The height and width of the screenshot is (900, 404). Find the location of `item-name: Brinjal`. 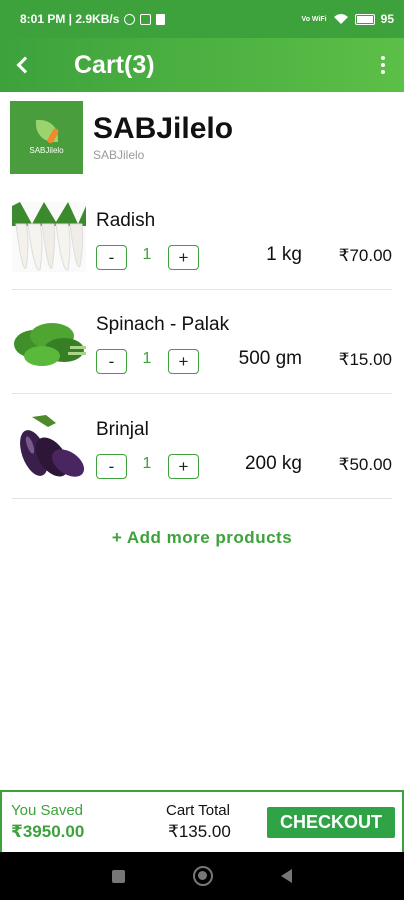

item-name: Brinjal is located at coordinates (122, 429).